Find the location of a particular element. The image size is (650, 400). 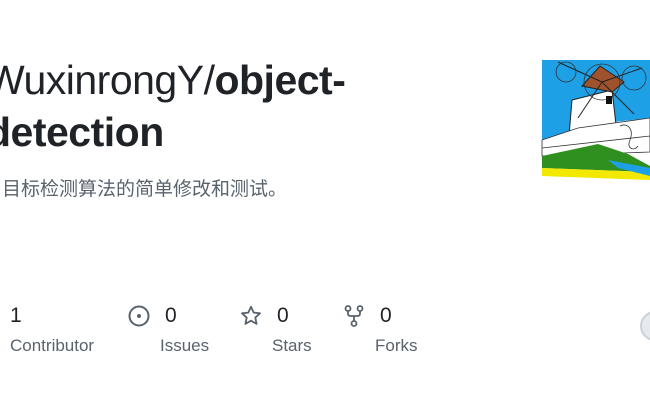

repo-owner: WuxinrongY/ is located at coordinates (107, 80).